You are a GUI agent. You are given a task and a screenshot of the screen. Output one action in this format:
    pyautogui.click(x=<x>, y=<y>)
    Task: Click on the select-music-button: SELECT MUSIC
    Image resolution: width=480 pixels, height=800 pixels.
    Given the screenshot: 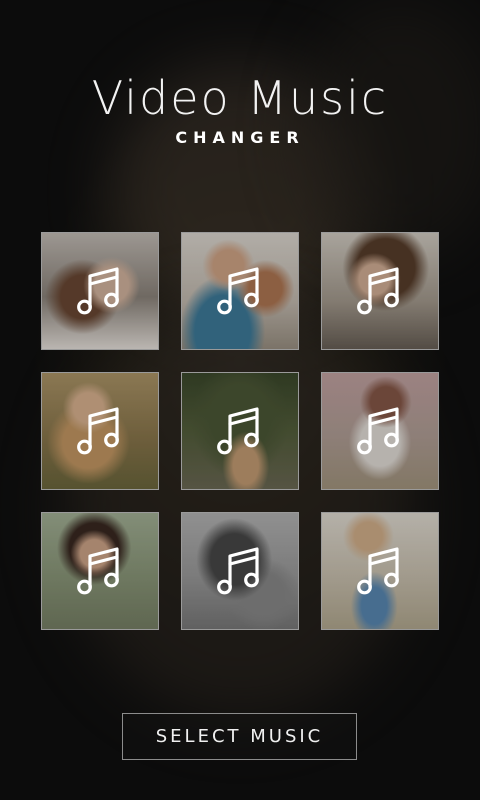 What is the action you would take?
    pyautogui.click(x=239, y=736)
    